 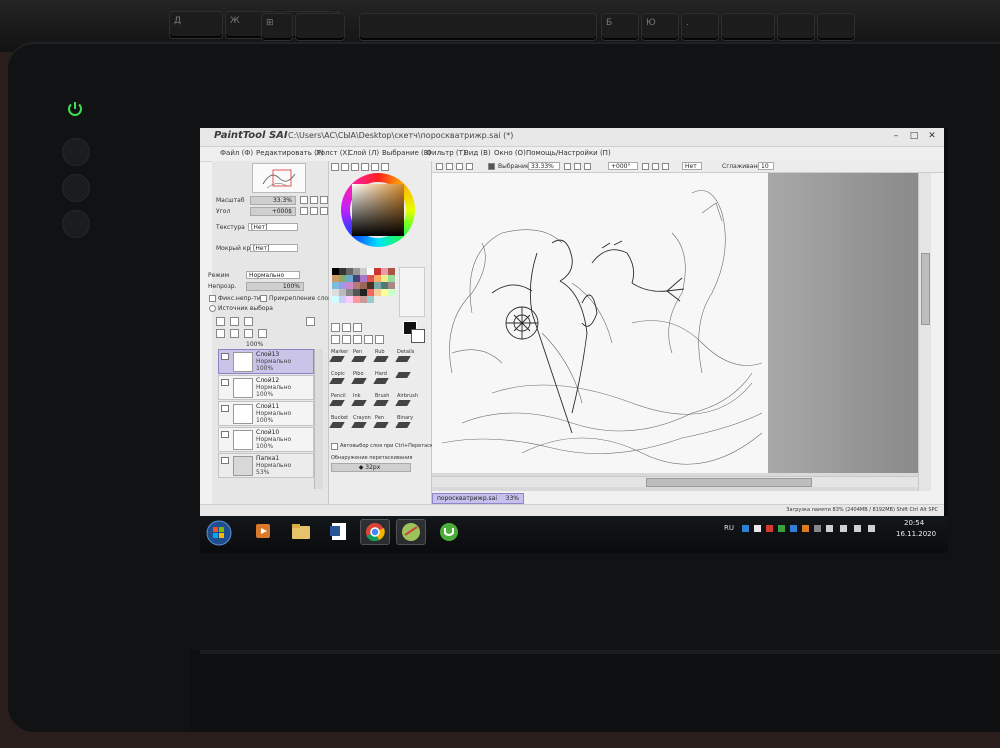 What do you see at coordinates (362, 426) in the screenshot?
I see `tool-crayon: Crayon` at bounding box center [362, 426].